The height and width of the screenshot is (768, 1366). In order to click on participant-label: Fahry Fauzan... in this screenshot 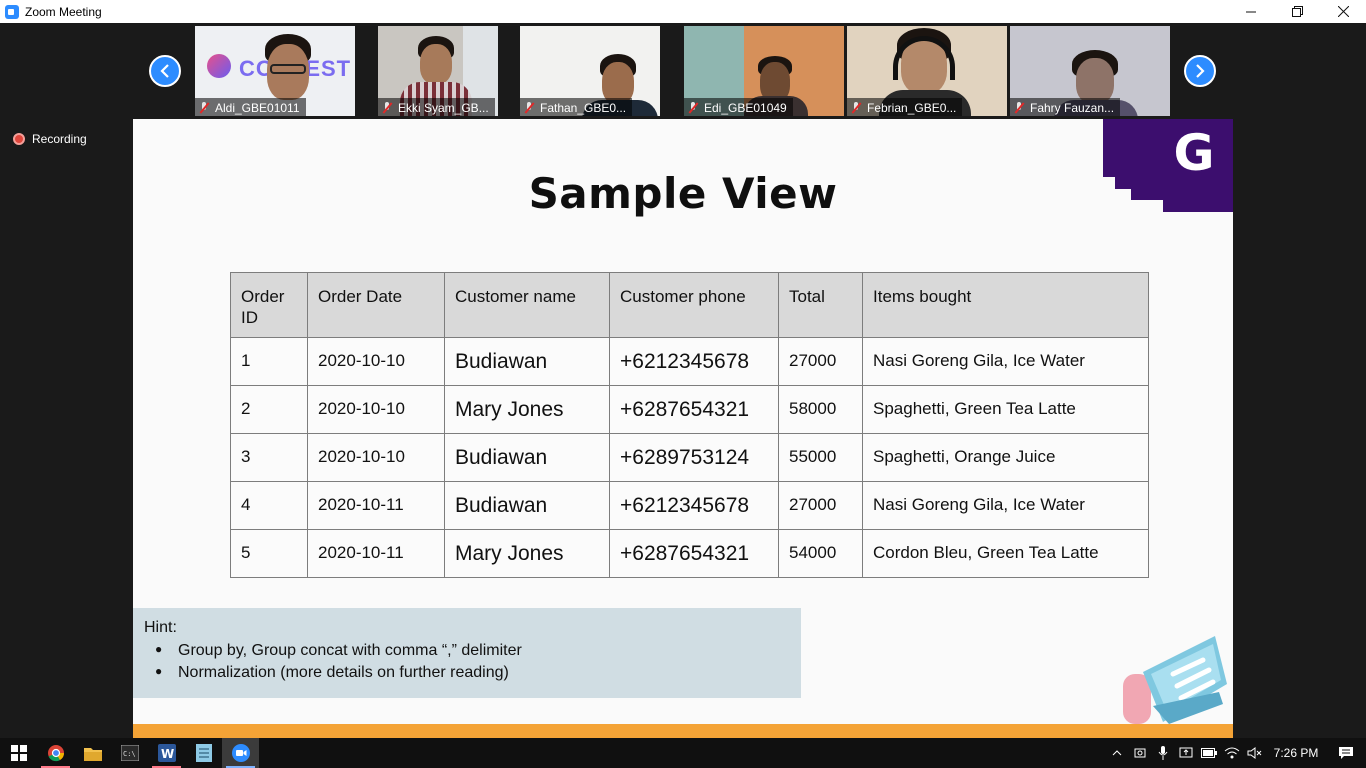, I will do `click(1065, 107)`.